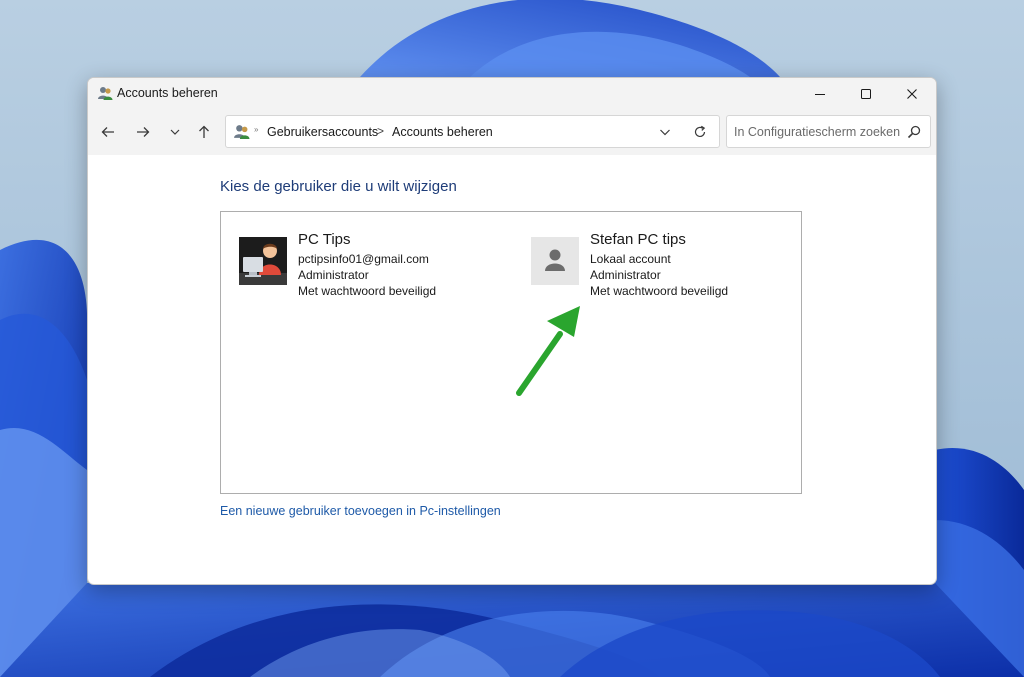 Image resolution: width=1024 pixels, height=677 pixels. Describe the element at coordinates (322, 132) in the screenshot. I see `breadcrumb-gebruikersaccounts: Gebruikersaccounts` at that location.